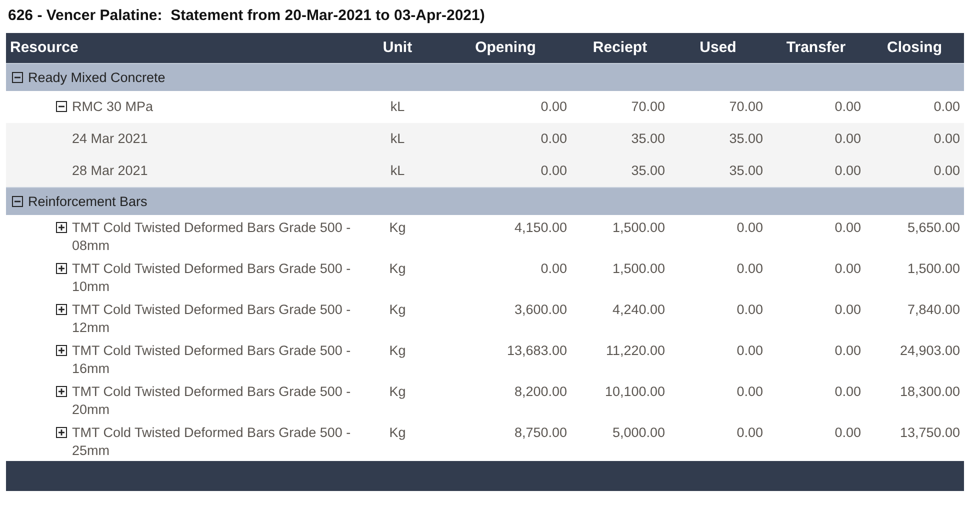 Image resolution: width=974 pixels, height=509 pixels. Describe the element at coordinates (211, 319) in the screenshot. I see `resource-name: TMT Cold Twisted Deformed Bars Grade 500 - 12mm` at that location.